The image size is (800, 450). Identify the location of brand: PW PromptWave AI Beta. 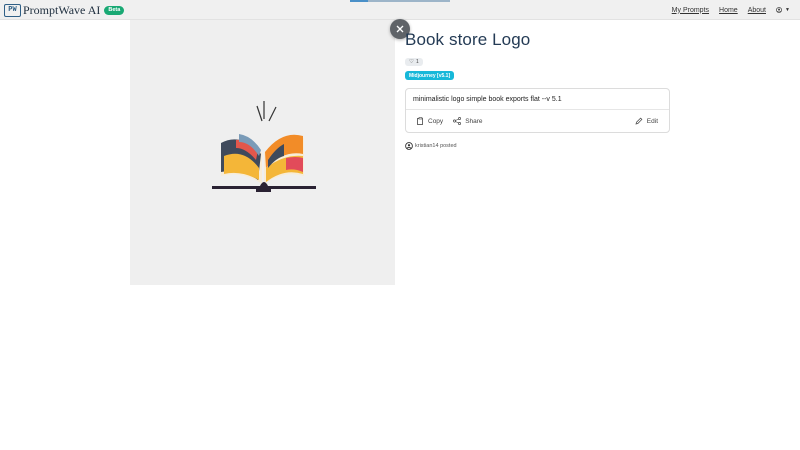
(64, 9).